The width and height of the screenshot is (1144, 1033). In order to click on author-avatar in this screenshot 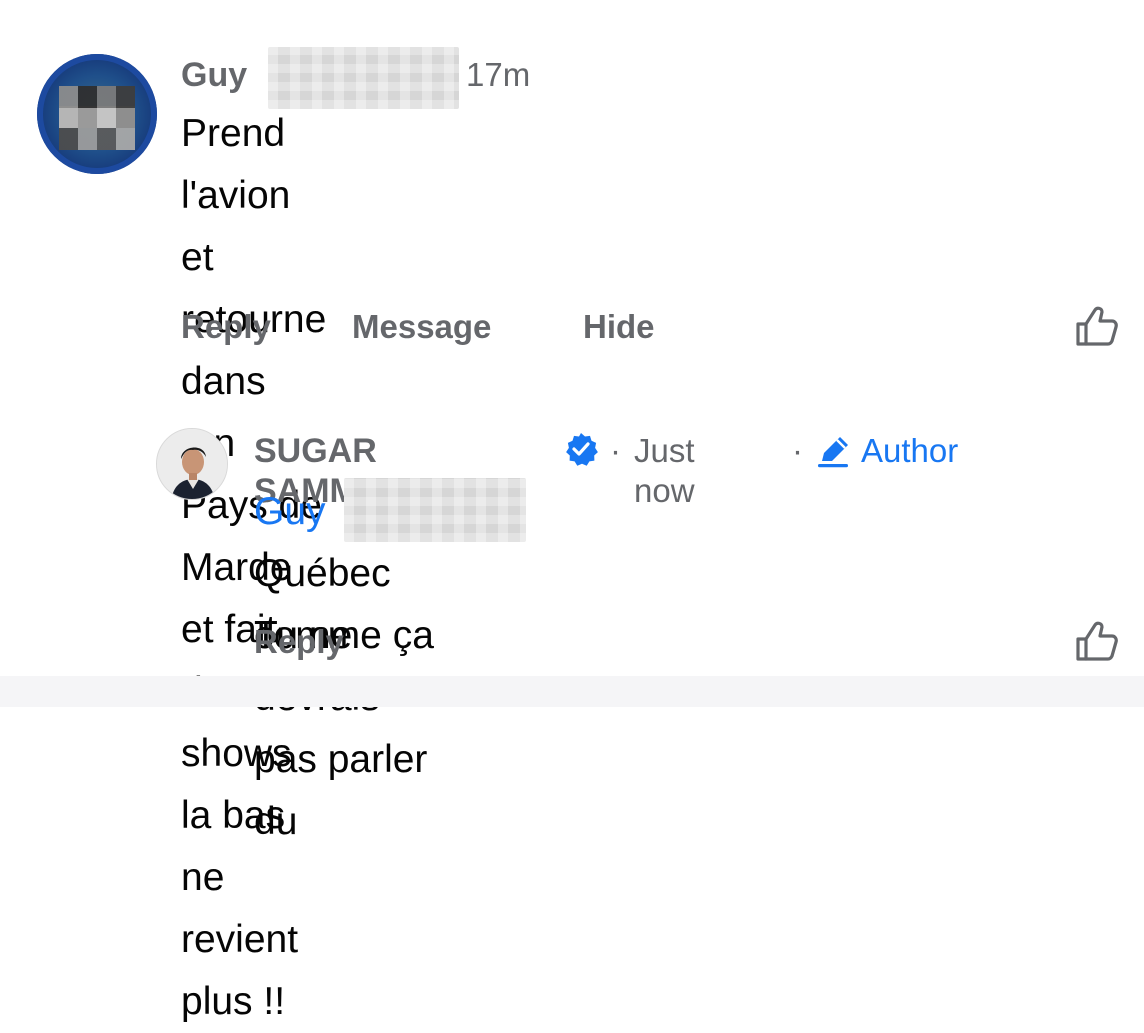, I will do `click(192, 464)`.